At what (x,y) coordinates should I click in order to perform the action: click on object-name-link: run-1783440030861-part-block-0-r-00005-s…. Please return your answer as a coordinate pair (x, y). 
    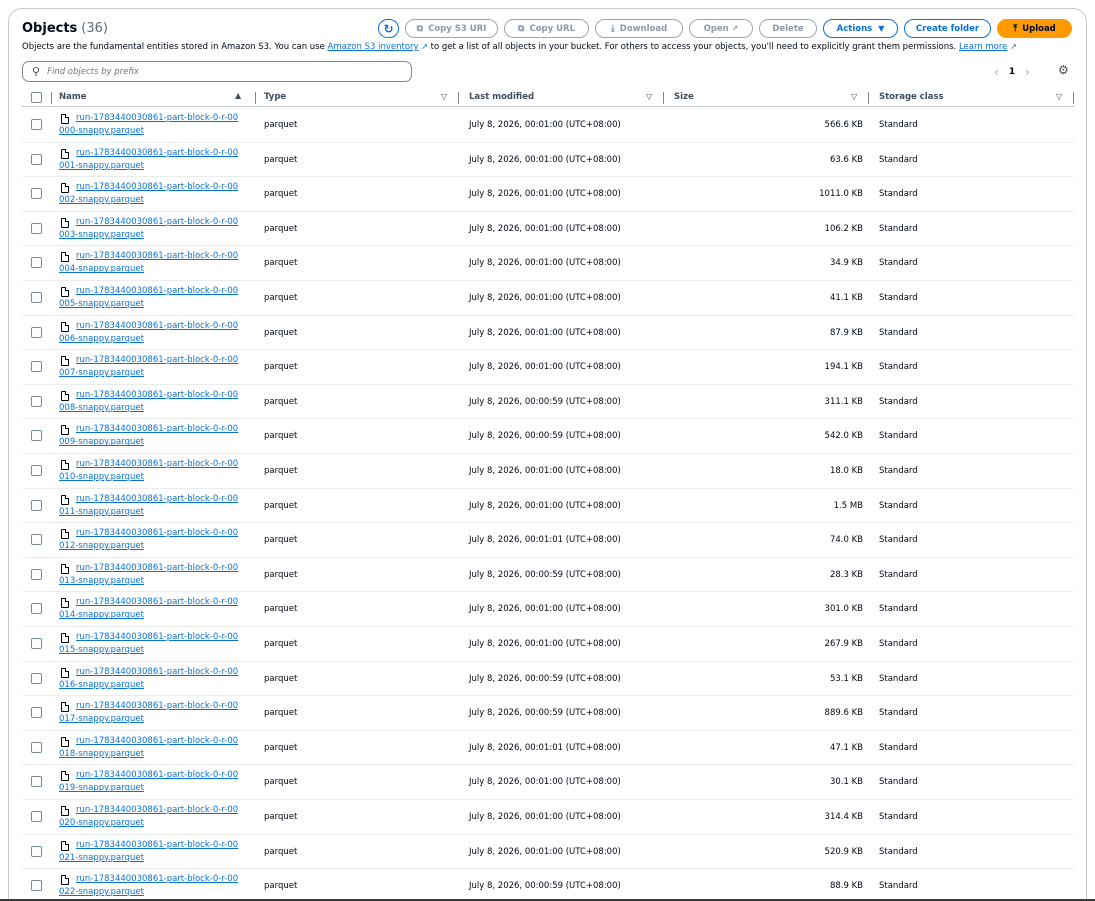
    Looking at the image, I should click on (150, 298).